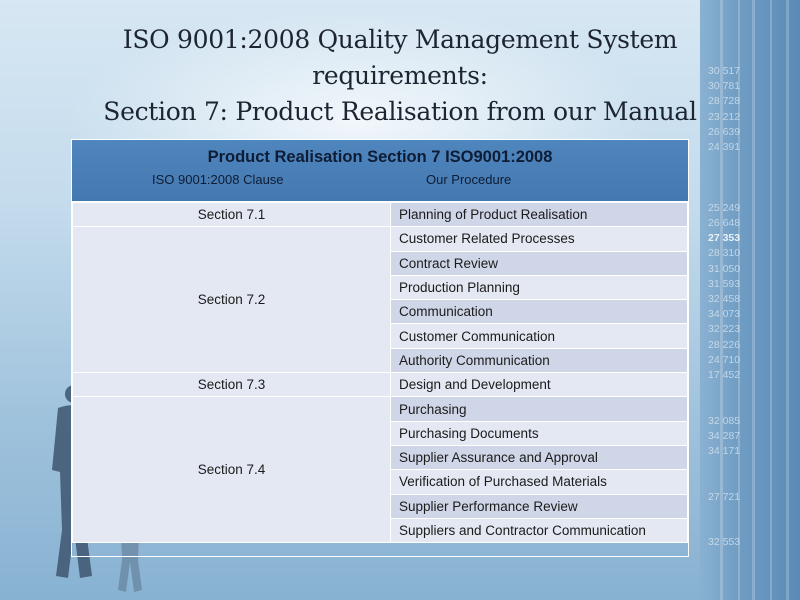  Describe the element at coordinates (724, 496) in the screenshot. I see `background-number: 27 721` at that location.